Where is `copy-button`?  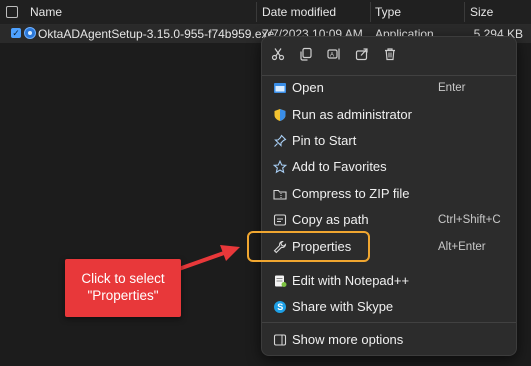 copy-button is located at coordinates (306, 56).